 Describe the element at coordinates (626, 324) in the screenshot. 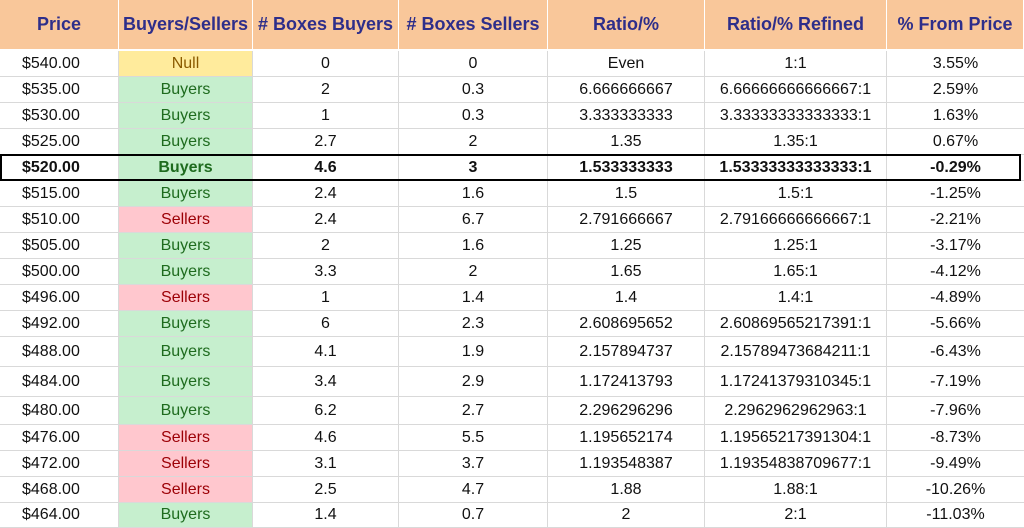

I see `ratio-cell: 2.608695652` at that location.